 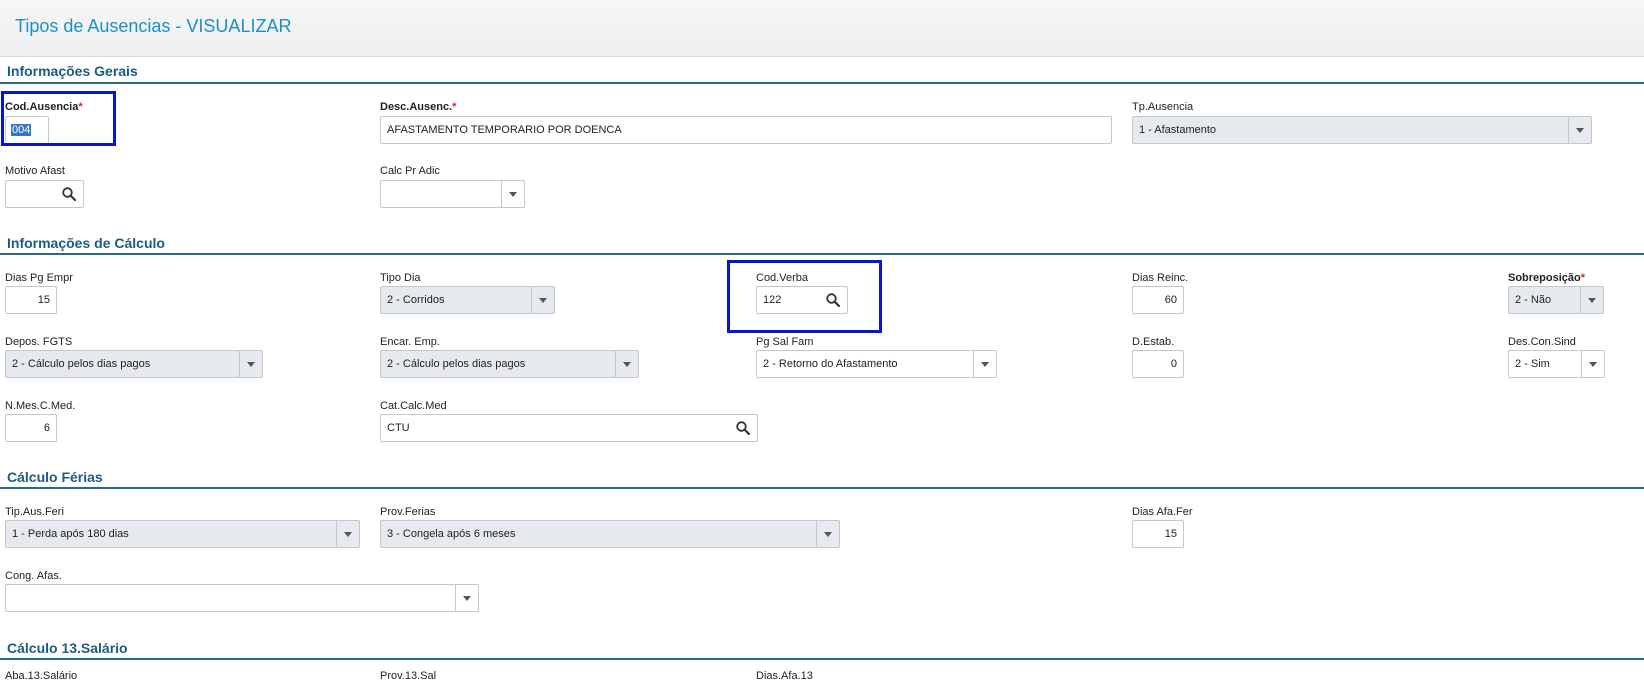 I want to click on section-title-calculo: Informações de Cálculo, so click(x=86, y=243).